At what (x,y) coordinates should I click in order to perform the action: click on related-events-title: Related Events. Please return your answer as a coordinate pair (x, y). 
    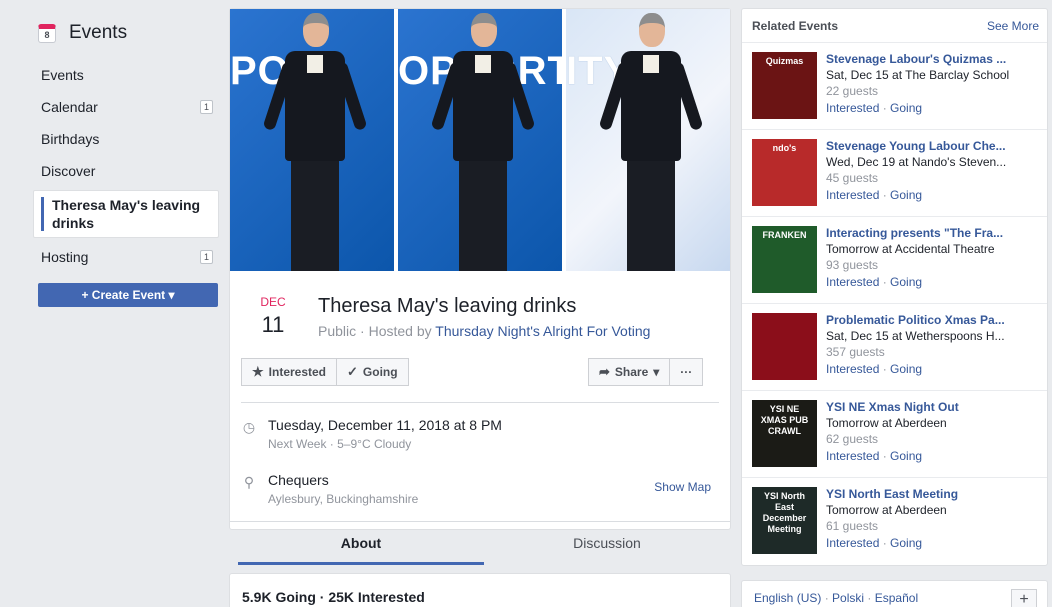
    Looking at the image, I should click on (795, 26).